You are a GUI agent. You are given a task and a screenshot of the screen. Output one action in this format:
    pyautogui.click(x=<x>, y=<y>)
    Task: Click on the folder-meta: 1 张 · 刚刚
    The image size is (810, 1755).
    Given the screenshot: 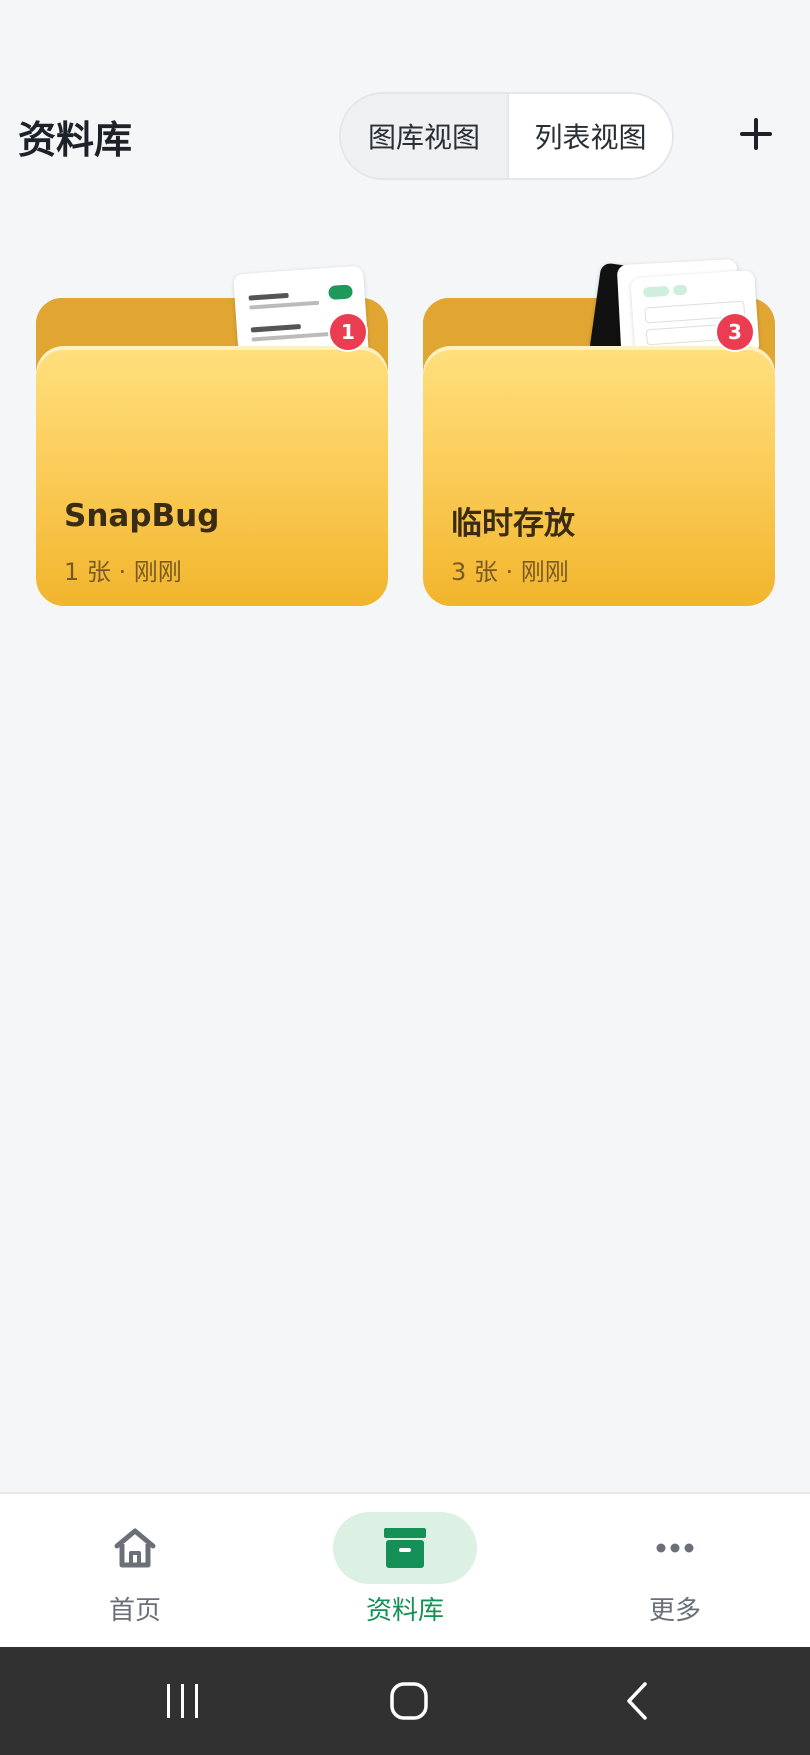 What is the action you would take?
    pyautogui.click(x=123, y=572)
    